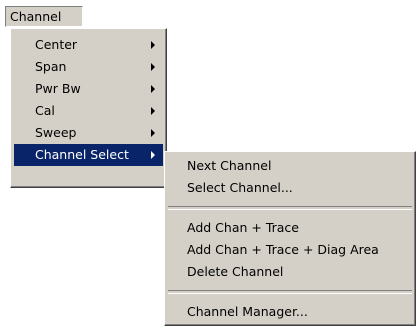  What do you see at coordinates (283, 249) in the screenshot?
I see `menu-item-label: Add Chan + Trace + Diag Area` at bounding box center [283, 249].